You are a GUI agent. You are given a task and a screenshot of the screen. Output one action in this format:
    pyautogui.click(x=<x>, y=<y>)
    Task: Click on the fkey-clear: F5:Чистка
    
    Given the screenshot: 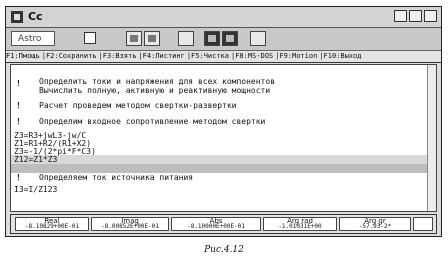 What is the action you would take?
    pyautogui.click(x=211, y=56)
    